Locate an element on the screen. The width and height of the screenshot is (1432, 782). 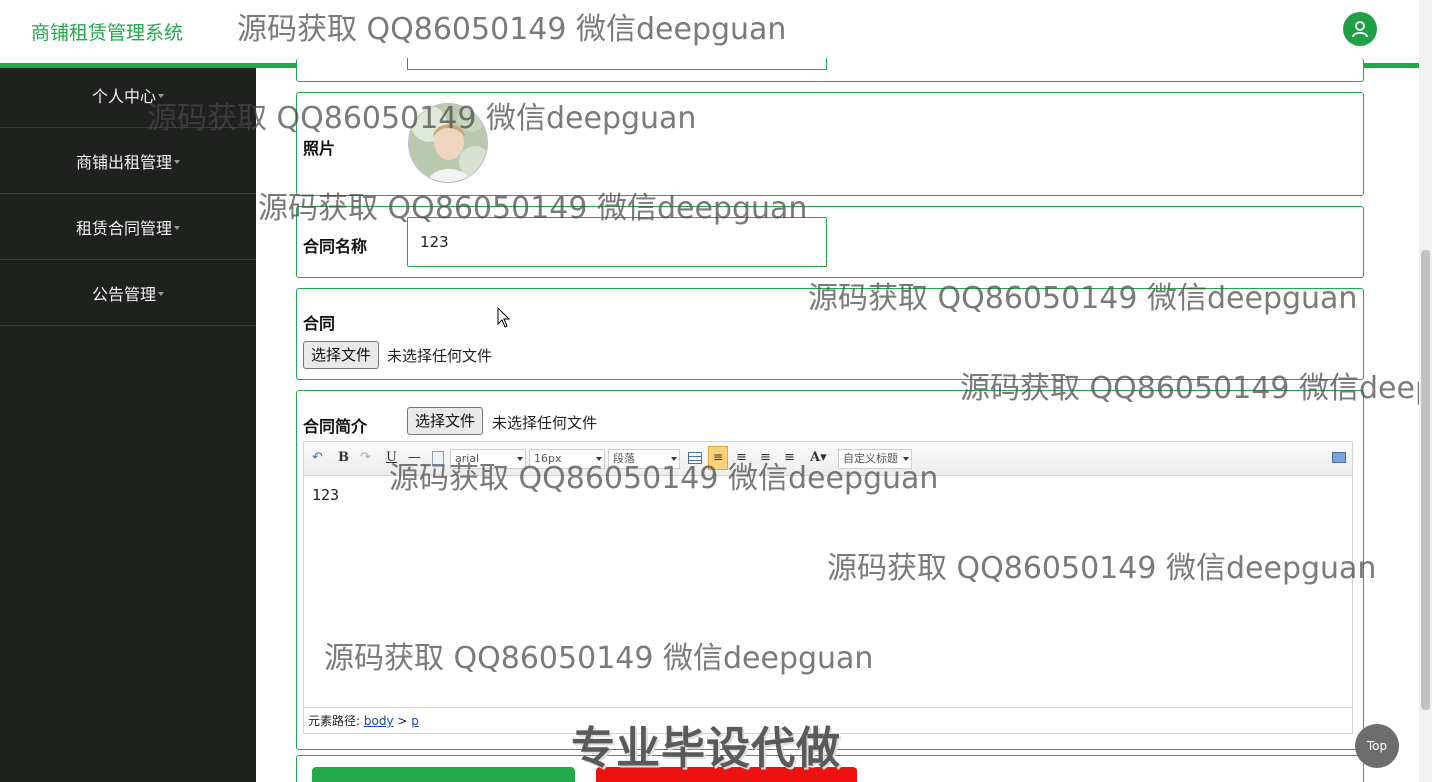
sidebar-item-label: 租赁合同管理 is located at coordinates (123, 228).